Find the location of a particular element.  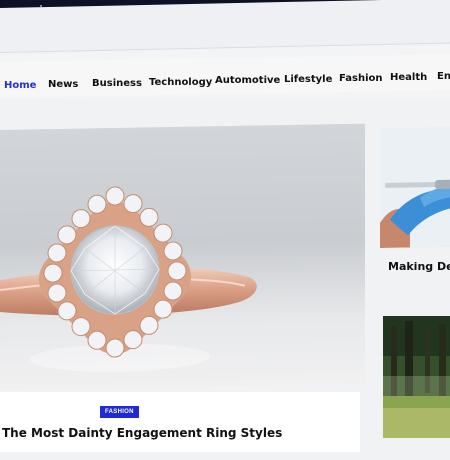

forest-image is located at coordinates (416, 377).